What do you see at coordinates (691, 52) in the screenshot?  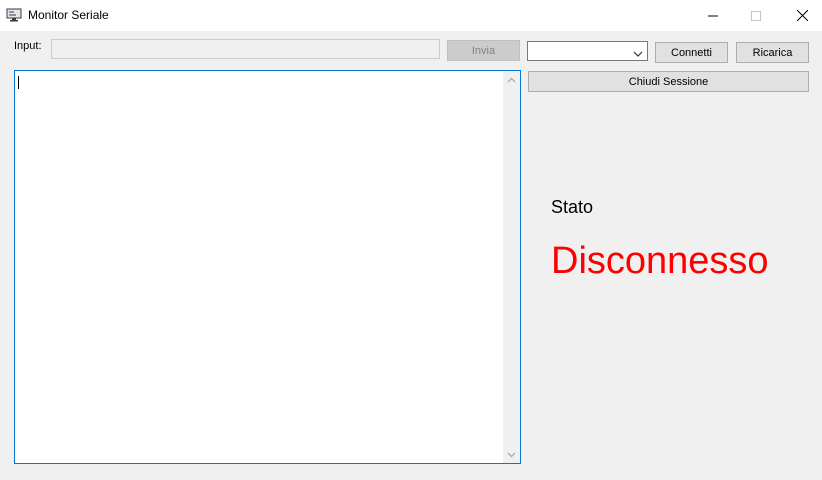 I see `connect-button: Connetti` at bounding box center [691, 52].